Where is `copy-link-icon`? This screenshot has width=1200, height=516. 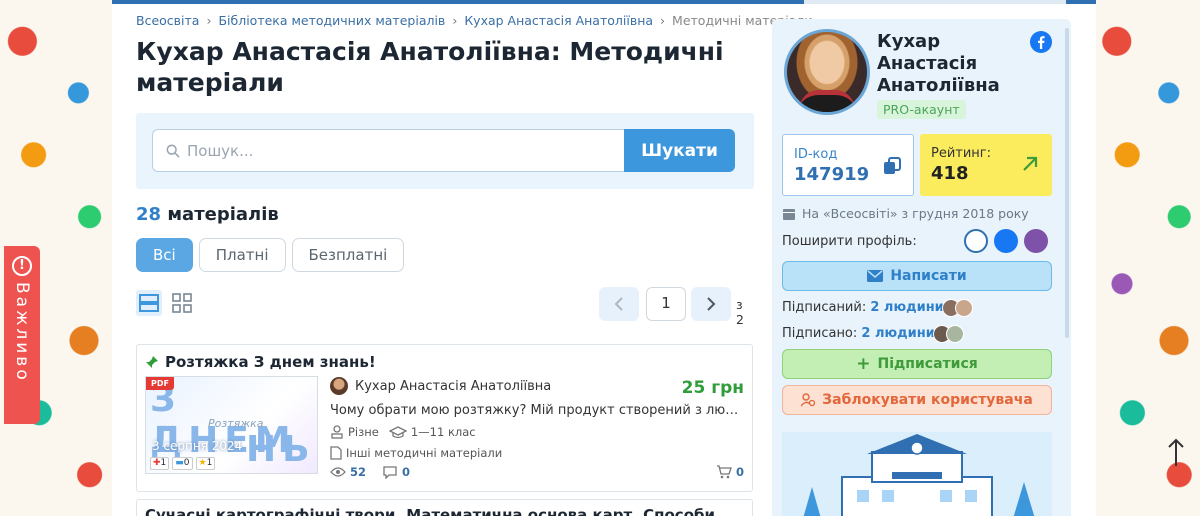 copy-link-icon is located at coordinates (976, 241).